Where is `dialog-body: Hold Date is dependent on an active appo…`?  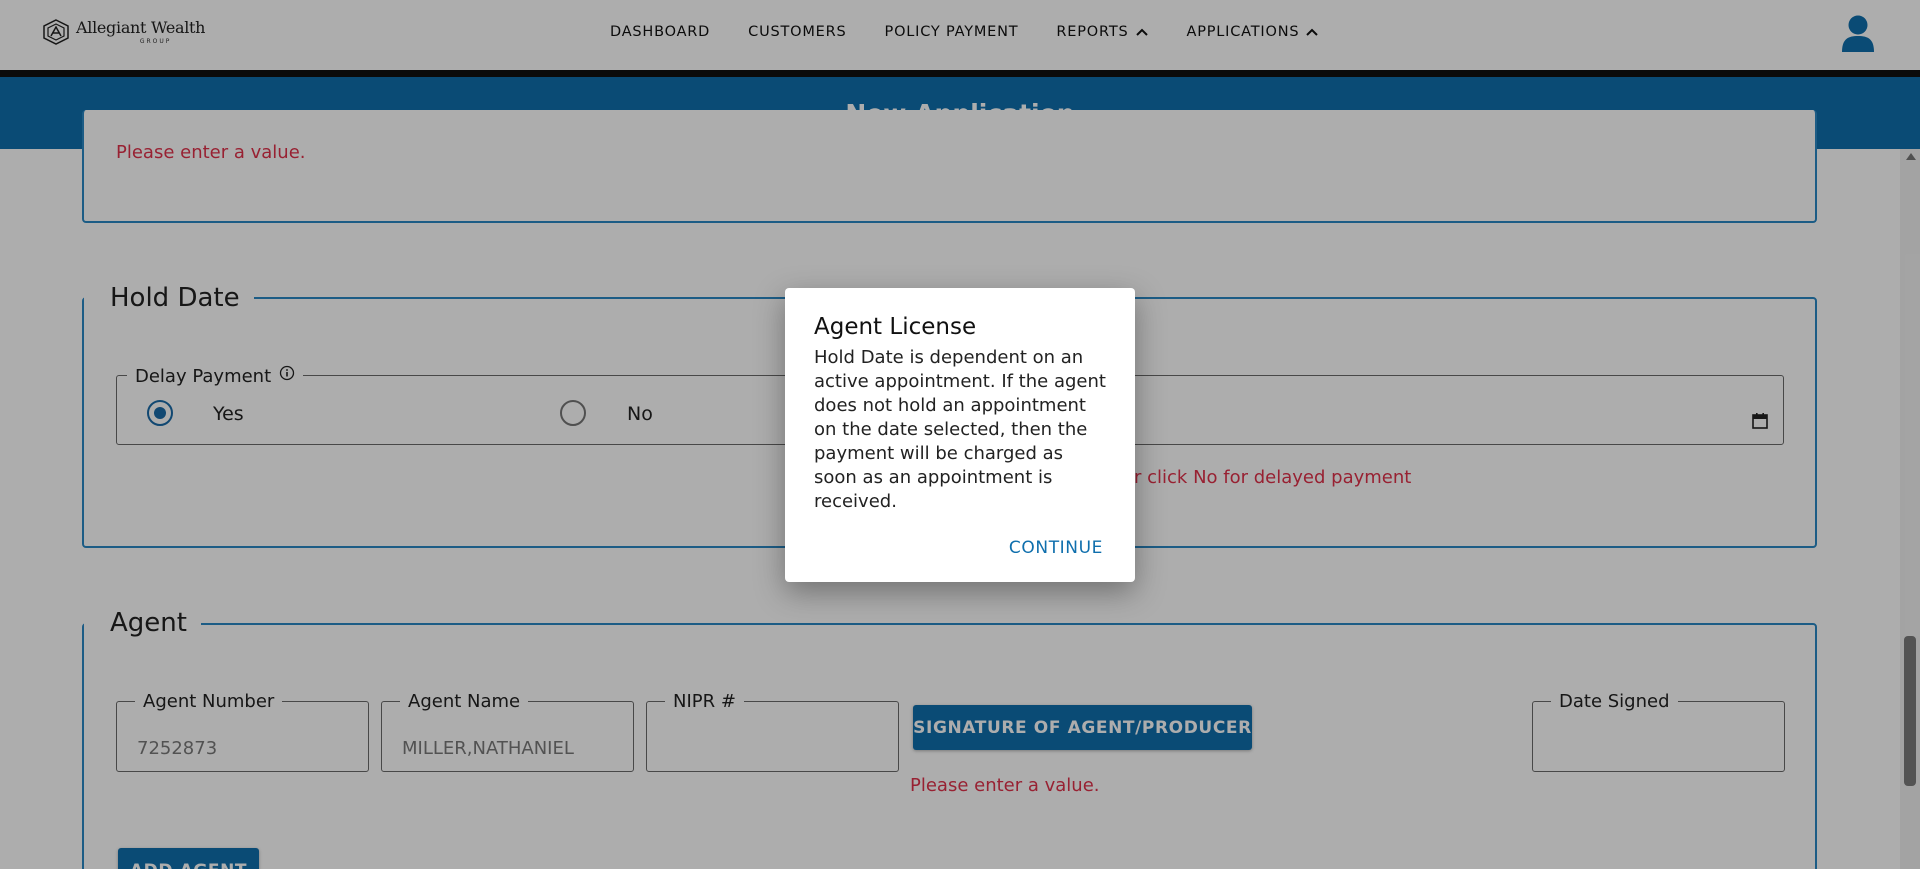 dialog-body: Hold Date is dependent on an active appo… is located at coordinates (960, 429).